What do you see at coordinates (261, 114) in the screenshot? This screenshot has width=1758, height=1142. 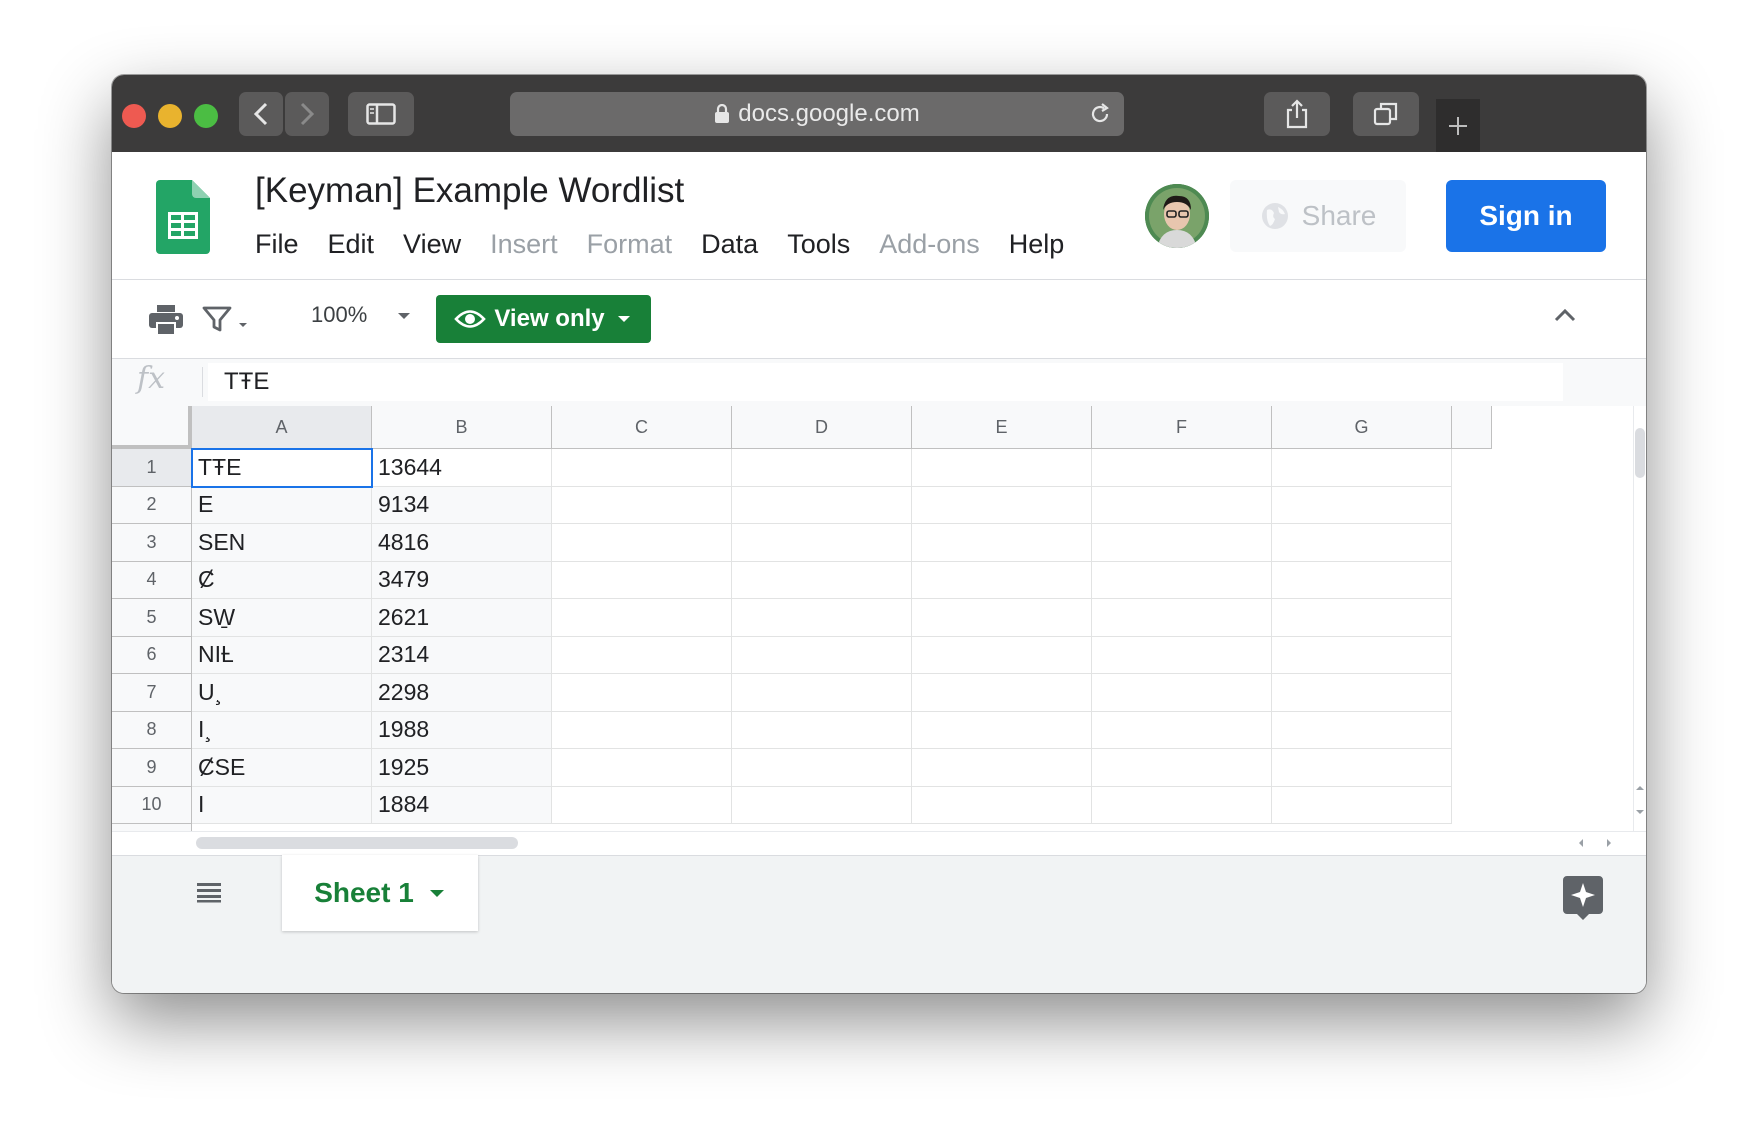 I see `back-button` at bounding box center [261, 114].